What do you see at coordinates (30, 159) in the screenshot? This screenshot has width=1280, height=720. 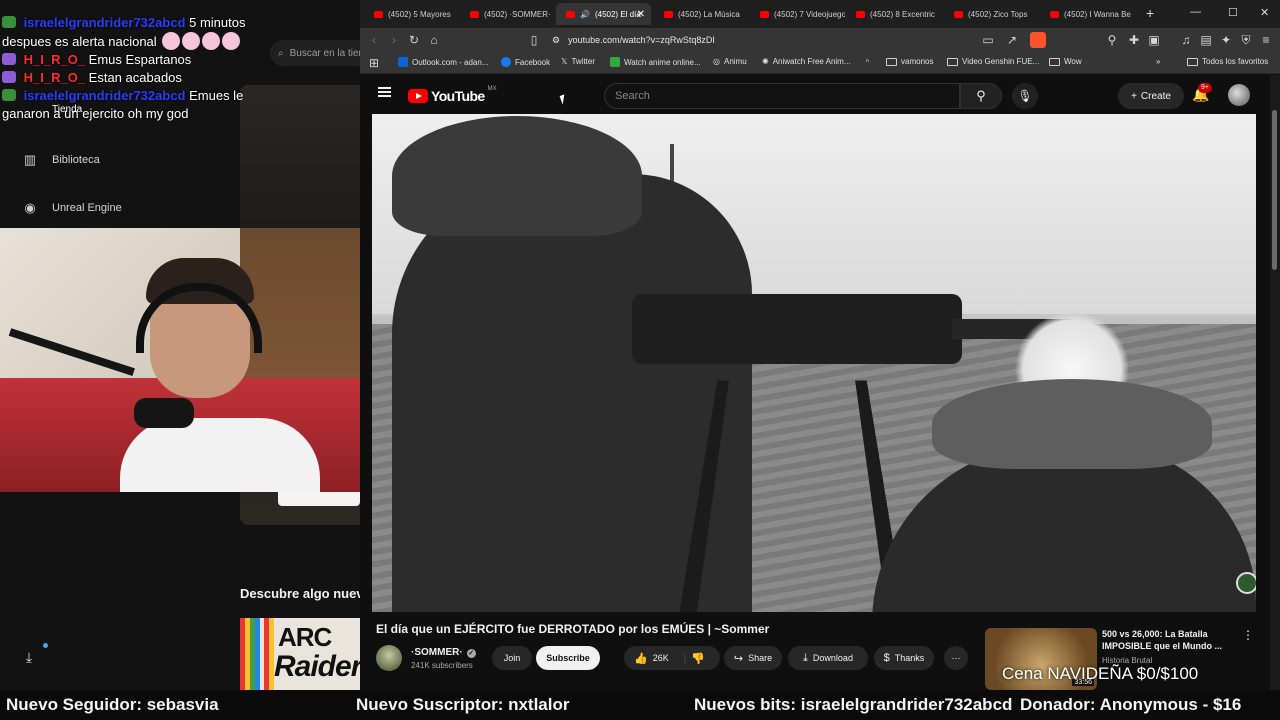 I see `library-icon: ▥` at bounding box center [30, 159].